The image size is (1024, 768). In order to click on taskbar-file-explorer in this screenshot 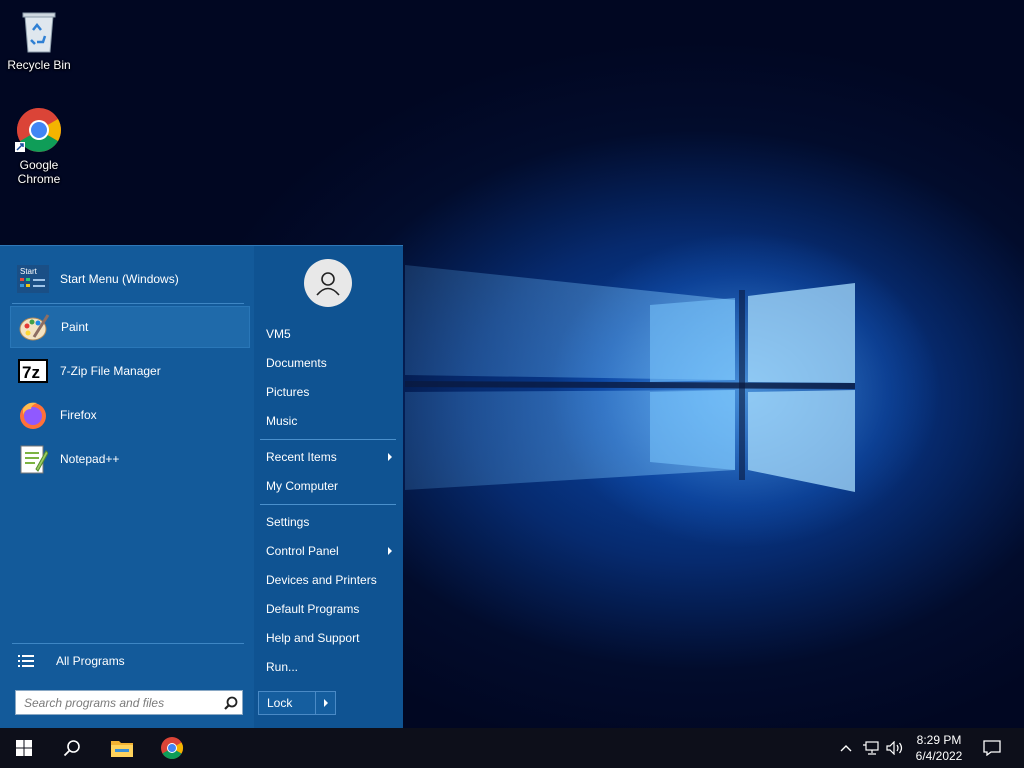, I will do `click(122, 748)`.